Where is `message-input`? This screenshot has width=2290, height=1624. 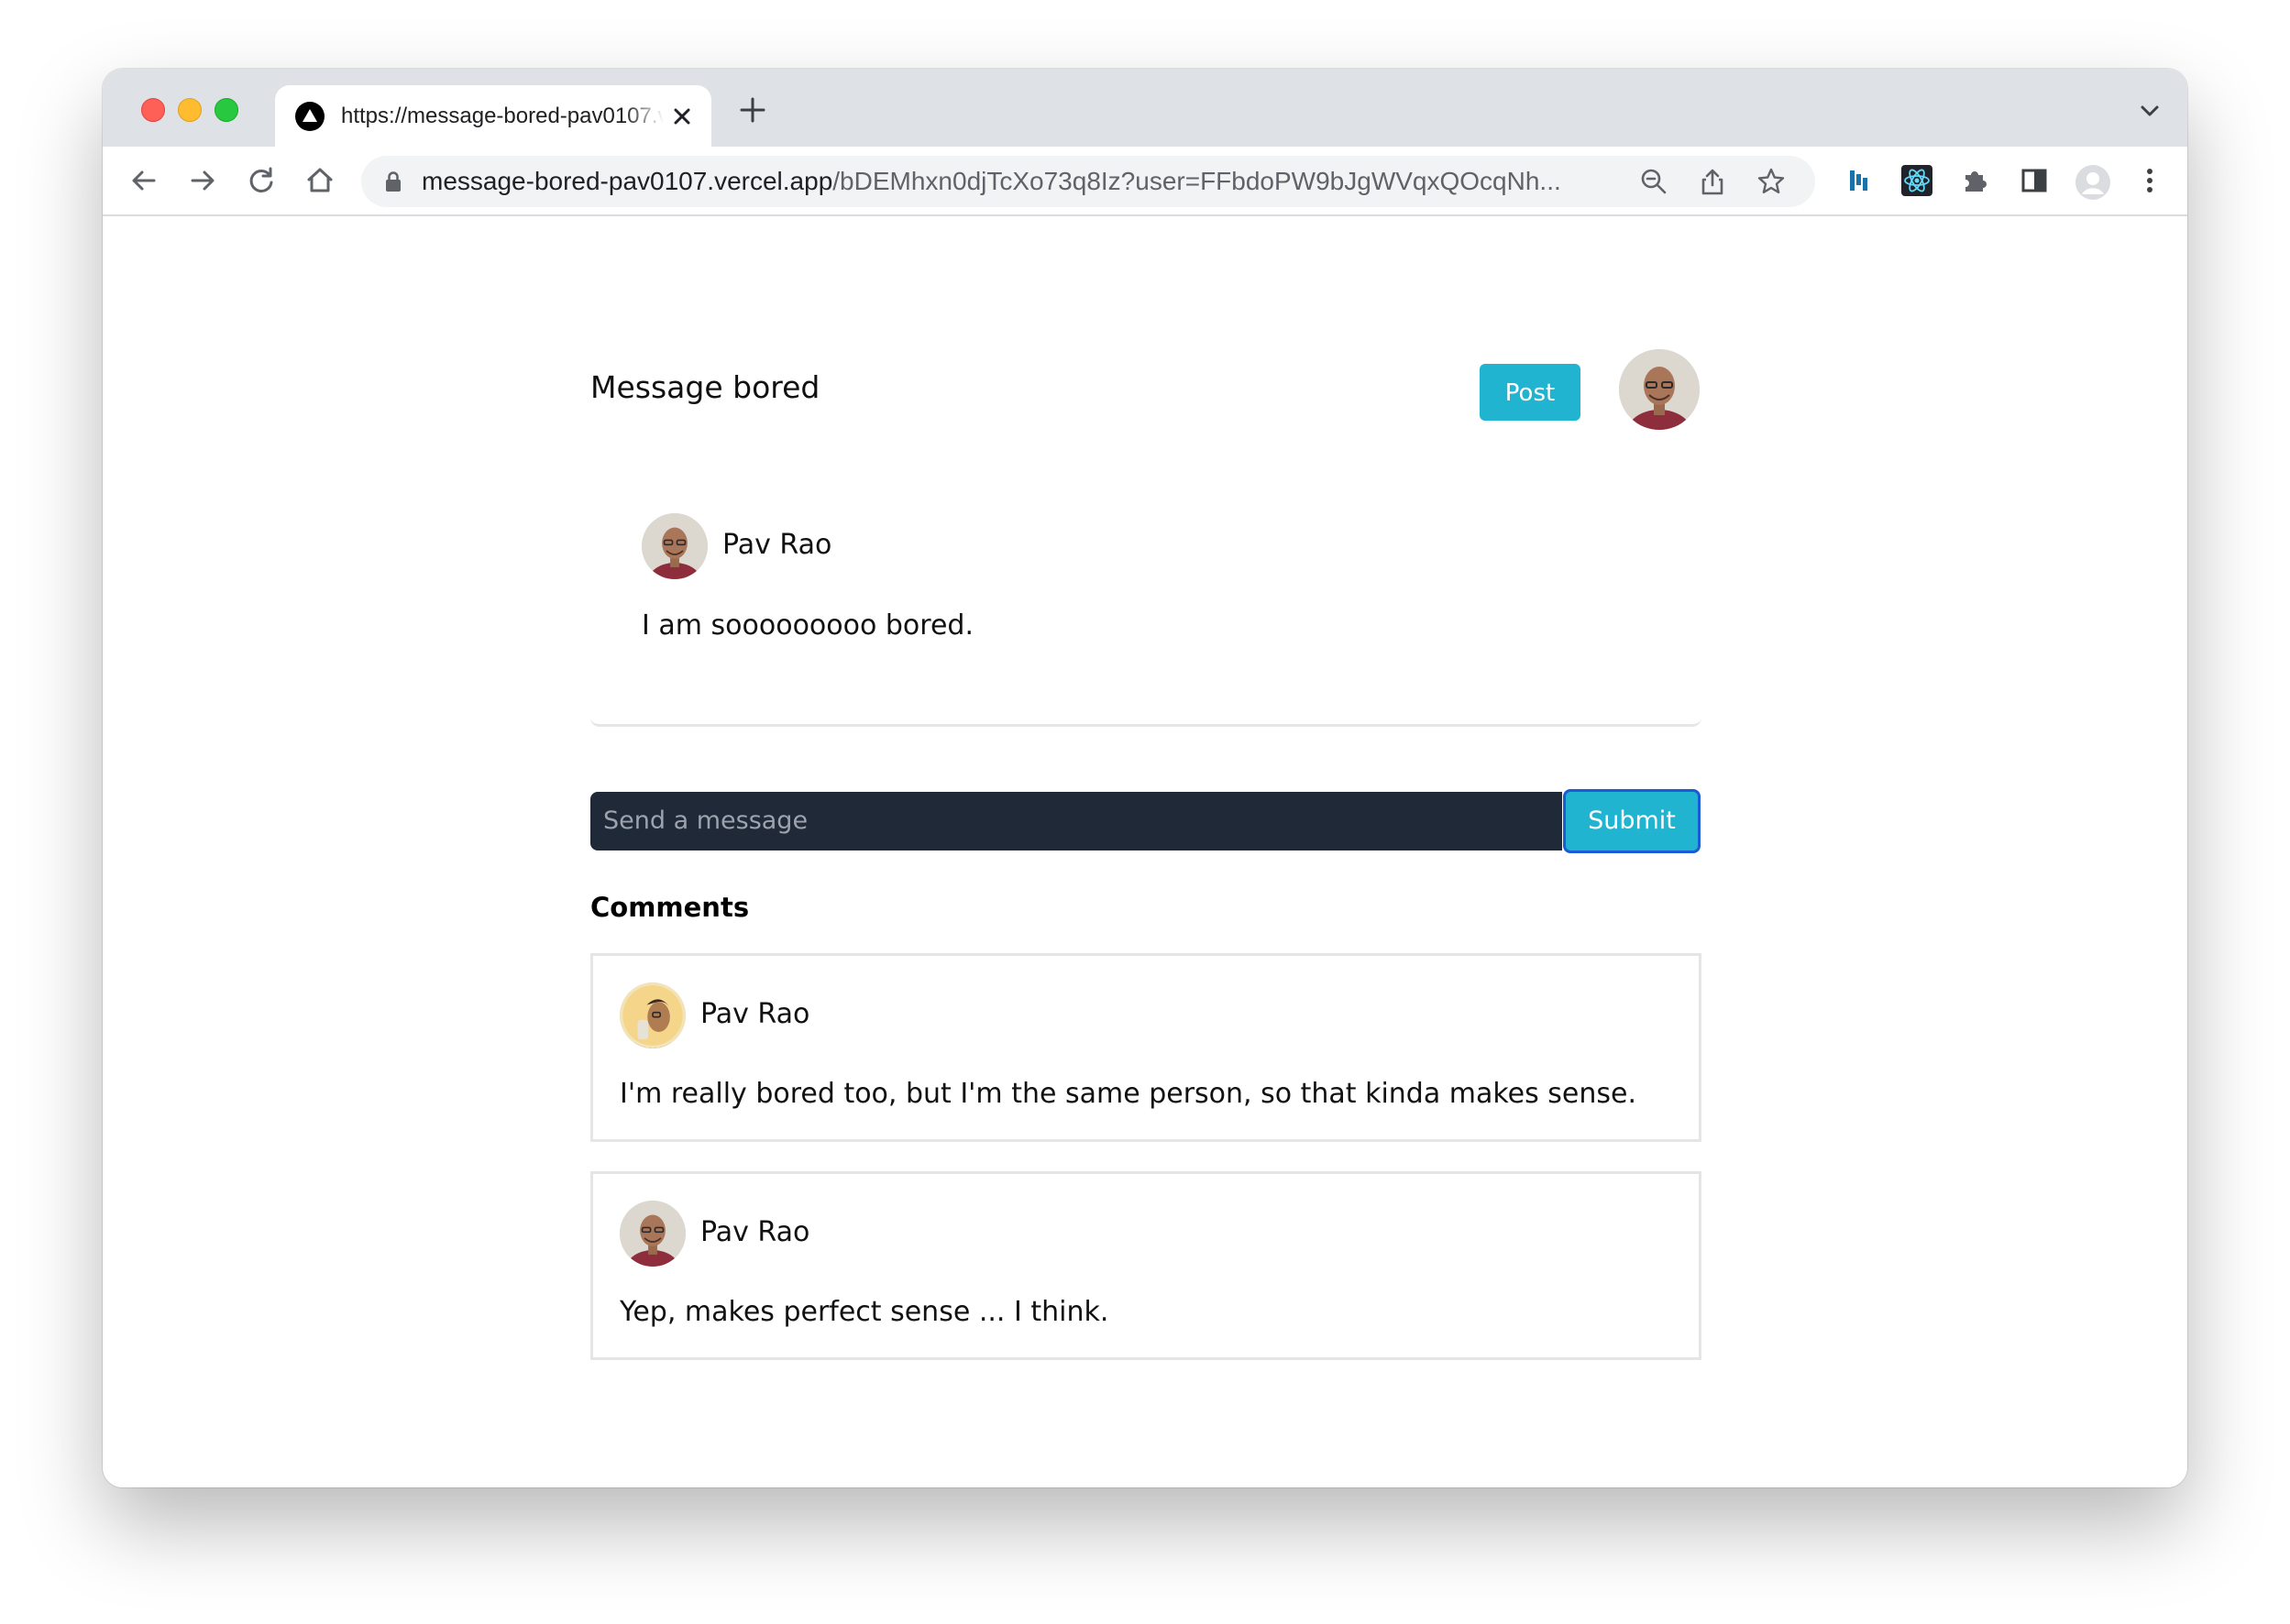 message-input is located at coordinates (1076, 821).